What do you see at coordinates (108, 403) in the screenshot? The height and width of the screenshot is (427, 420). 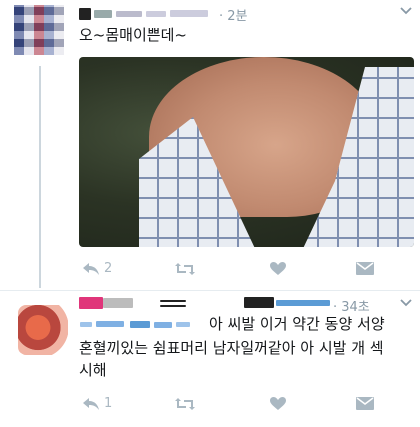 I see `reply-count: 1` at bounding box center [108, 403].